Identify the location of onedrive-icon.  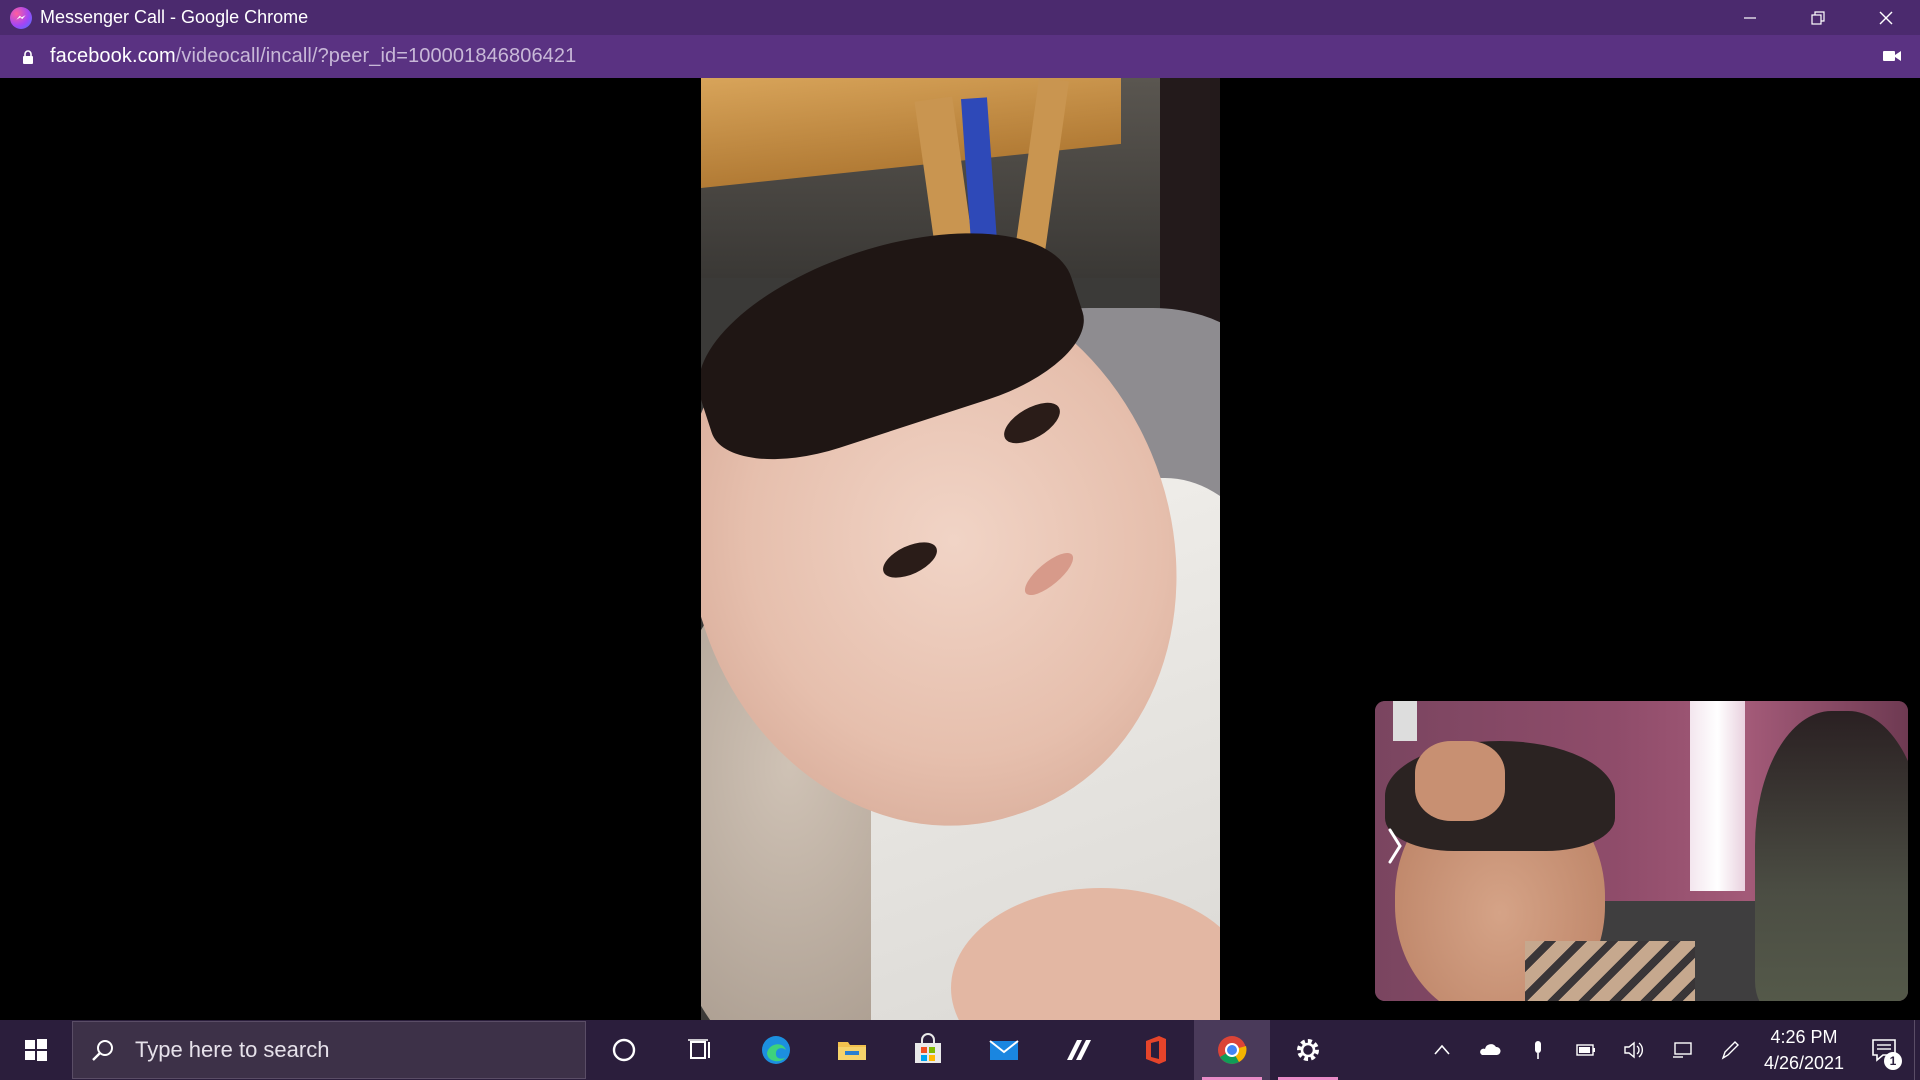
(1490, 1049).